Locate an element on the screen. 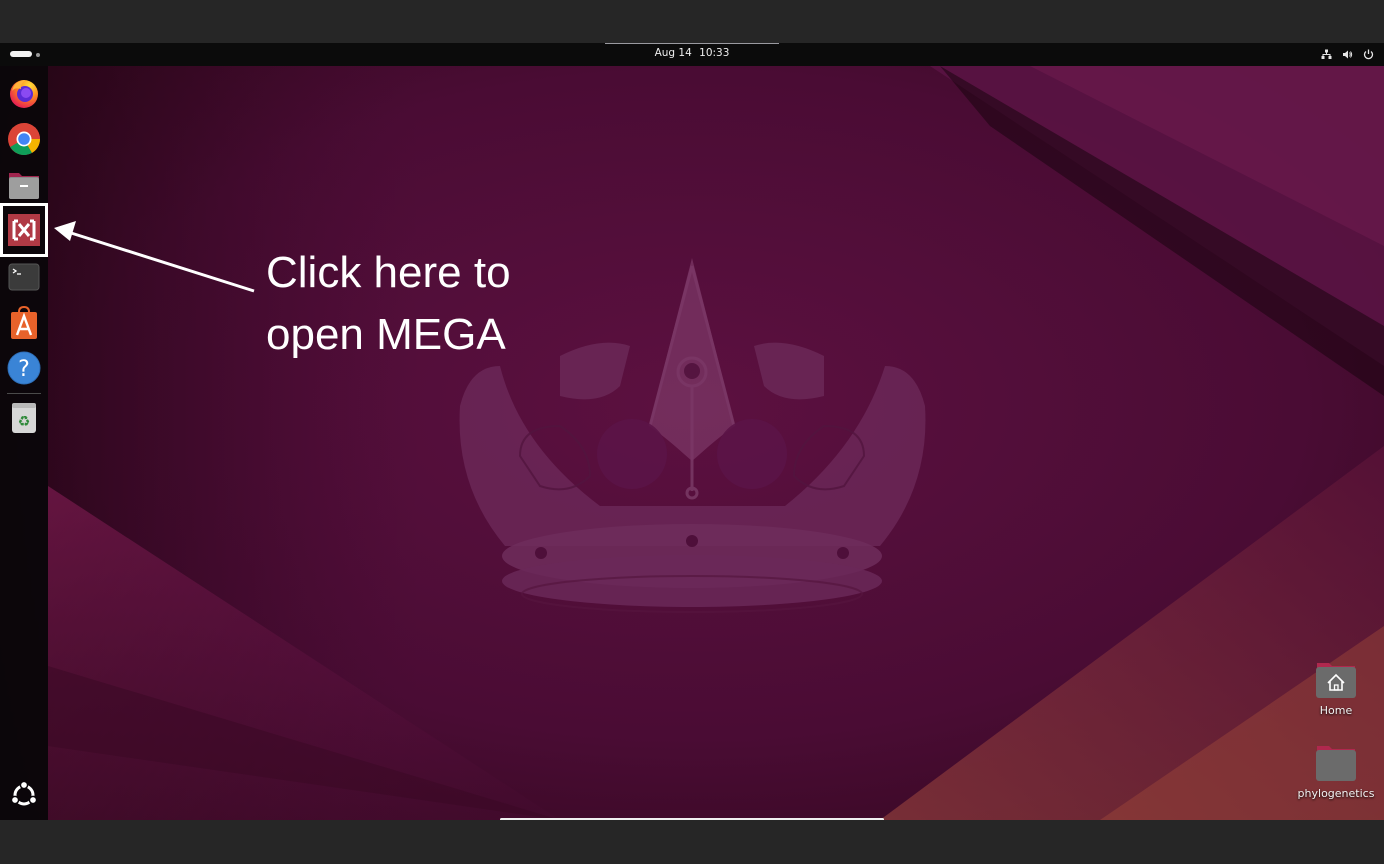 The image size is (1384, 864). dock-firefox is located at coordinates (24, 93).